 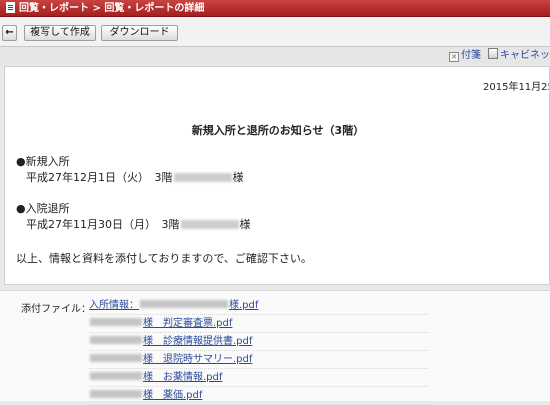 I want to click on attachments-label: 添付ファイル：, so click(x=56, y=309).